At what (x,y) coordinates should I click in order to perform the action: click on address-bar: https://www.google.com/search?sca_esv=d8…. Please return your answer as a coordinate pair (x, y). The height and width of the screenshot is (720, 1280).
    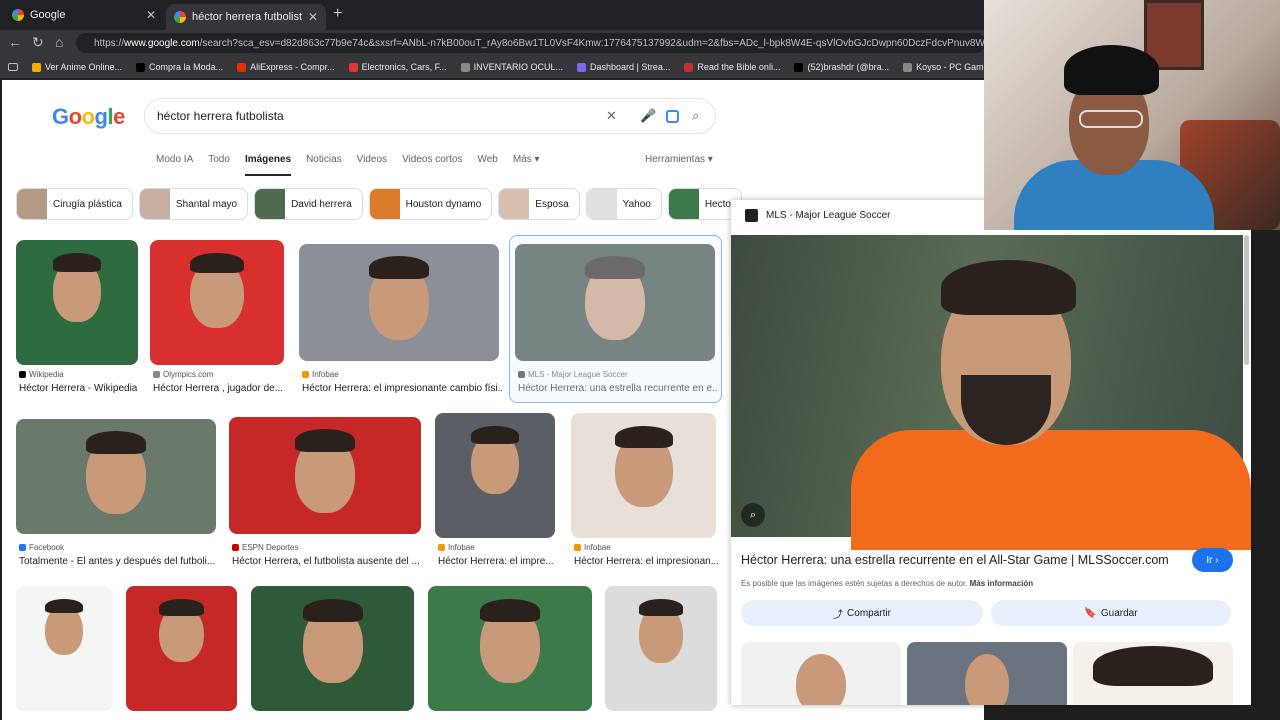
    Looking at the image, I should click on (531, 43).